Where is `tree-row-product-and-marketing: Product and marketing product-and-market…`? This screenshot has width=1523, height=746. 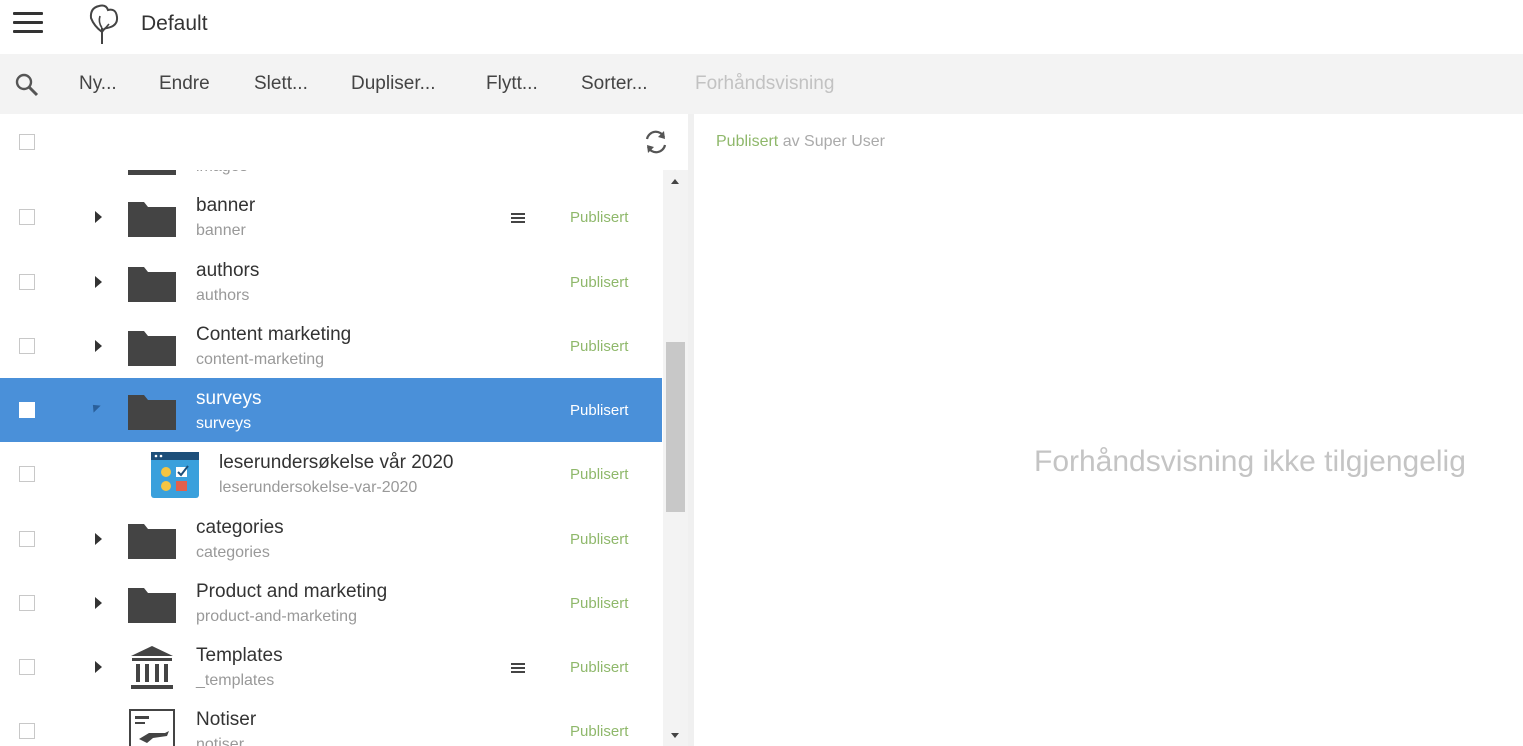 tree-row-product-and-marketing: Product and marketing product-and-market… is located at coordinates (331, 603).